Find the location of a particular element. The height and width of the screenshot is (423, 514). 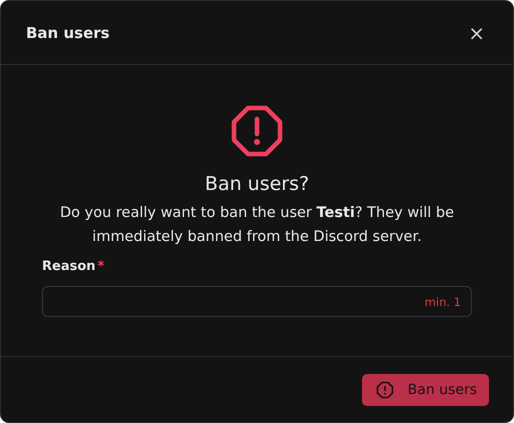

confirmation-message: Do you really want to ban the user Testi? They will be immediately banned from the Discord server. is located at coordinates (257, 225).